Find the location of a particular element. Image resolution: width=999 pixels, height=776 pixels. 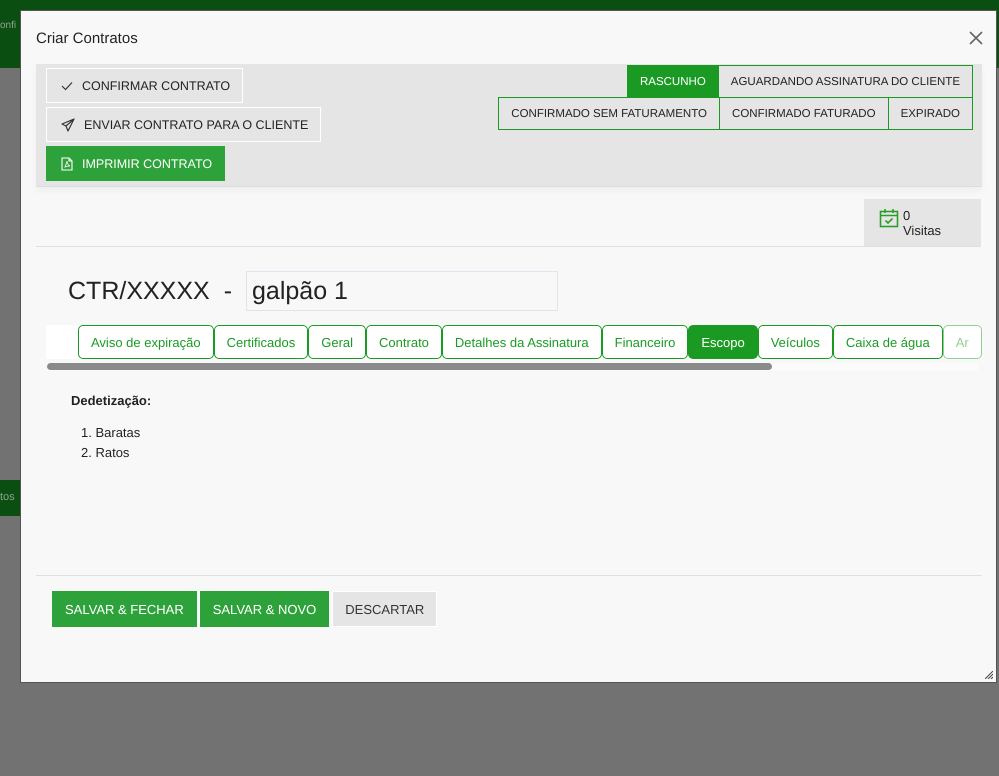

visits-count: 0 is located at coordinates (907, 215).